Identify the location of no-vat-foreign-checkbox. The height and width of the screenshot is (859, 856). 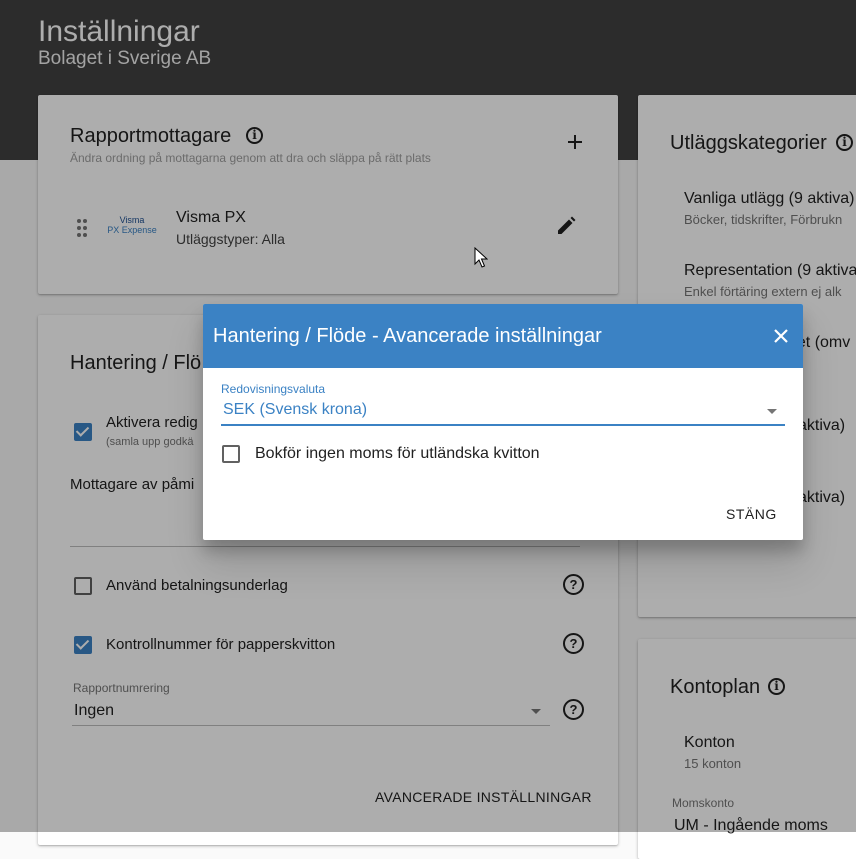
(231, 454).